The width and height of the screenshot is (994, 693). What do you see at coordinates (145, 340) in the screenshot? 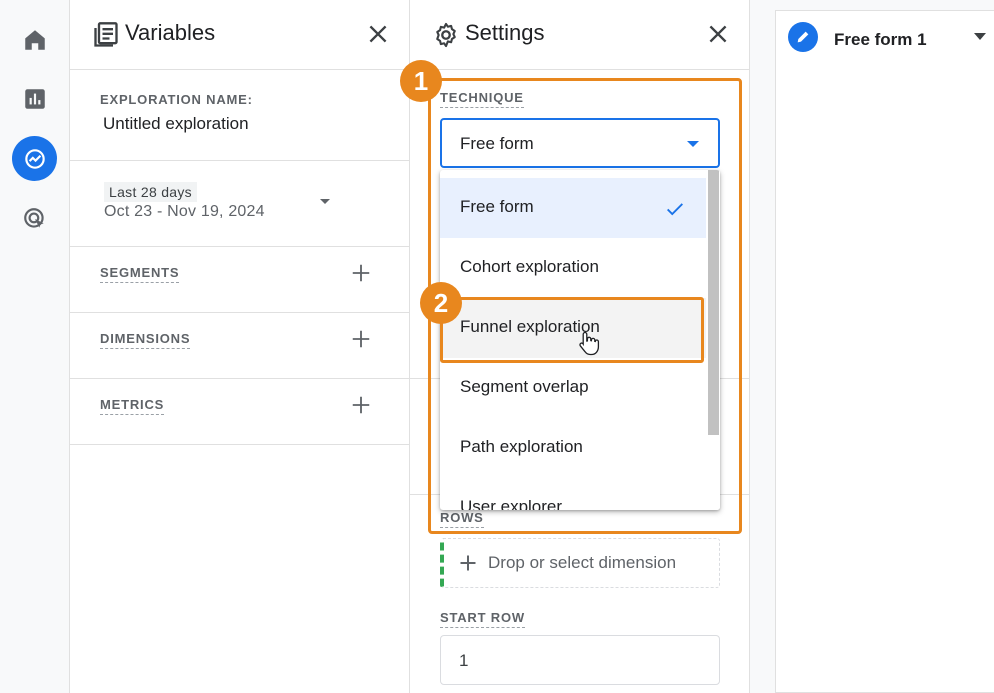
I see `dimensions-label: DIMENSIONS` at bounding box center [145, 340].